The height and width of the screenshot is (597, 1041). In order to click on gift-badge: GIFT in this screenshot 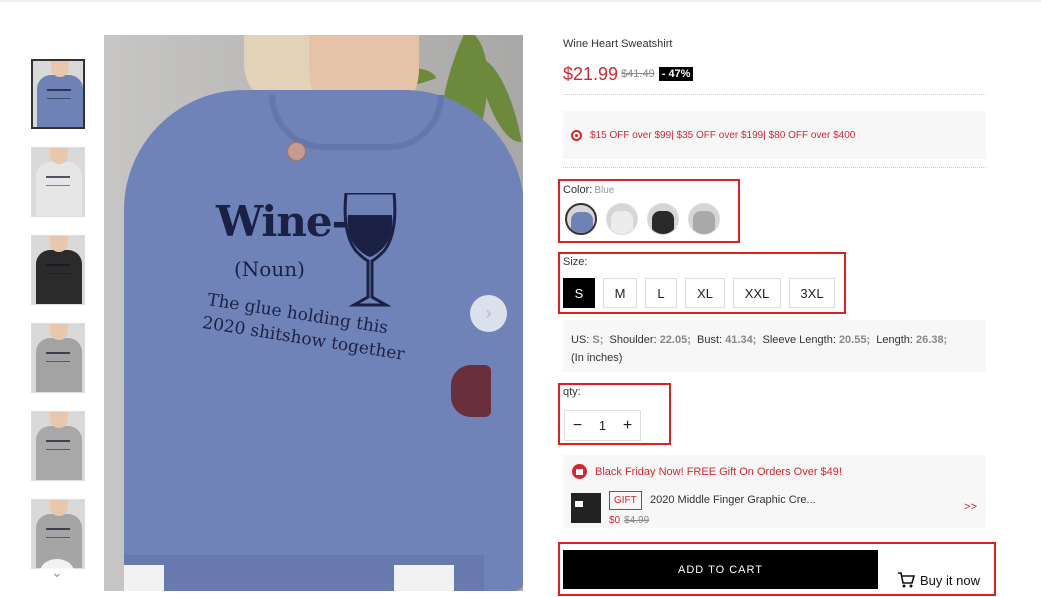, I will do `click(625, 500)`.